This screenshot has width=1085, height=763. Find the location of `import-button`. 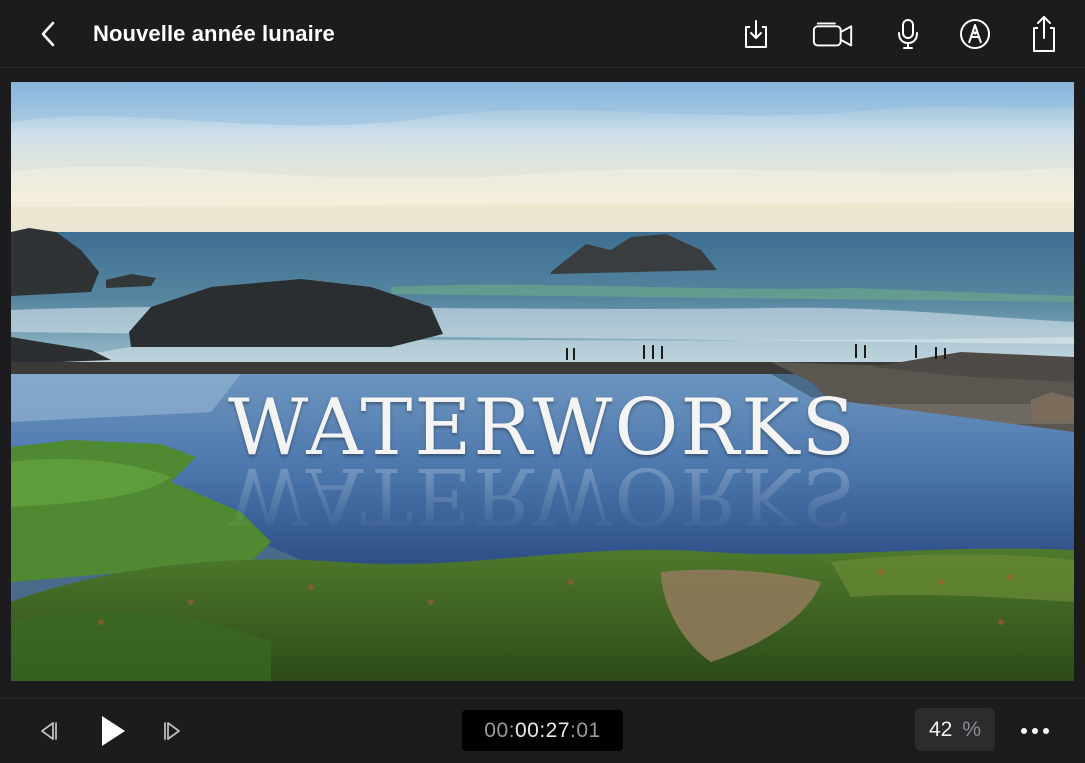

import-button is located at coordinates (756, 34).